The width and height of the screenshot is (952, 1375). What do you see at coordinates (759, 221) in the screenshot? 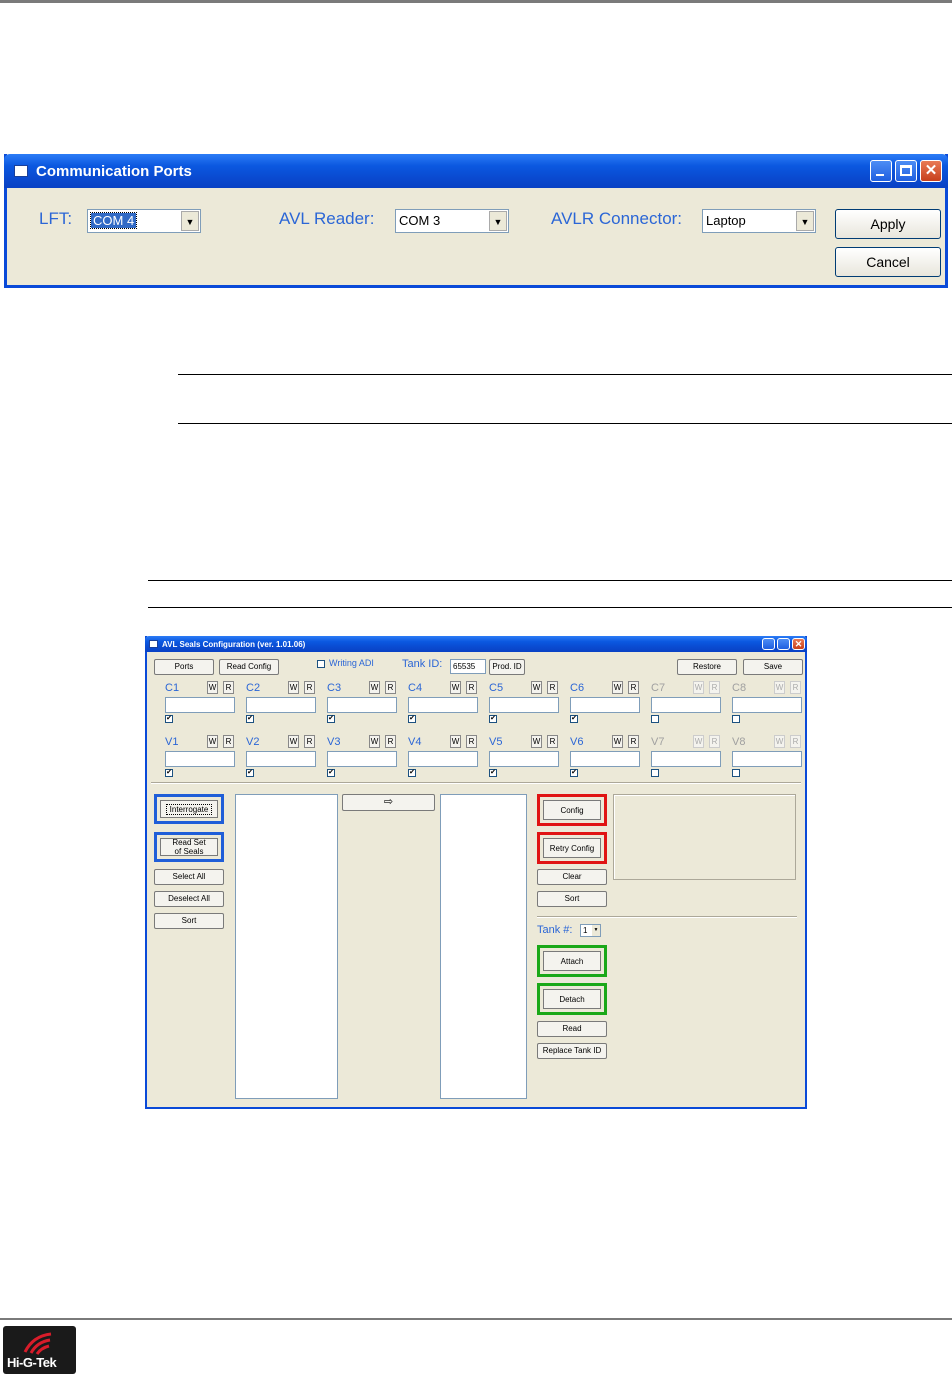
I see `avlr-connector-select: Laptop ▼` at bounding box center [759, 221].